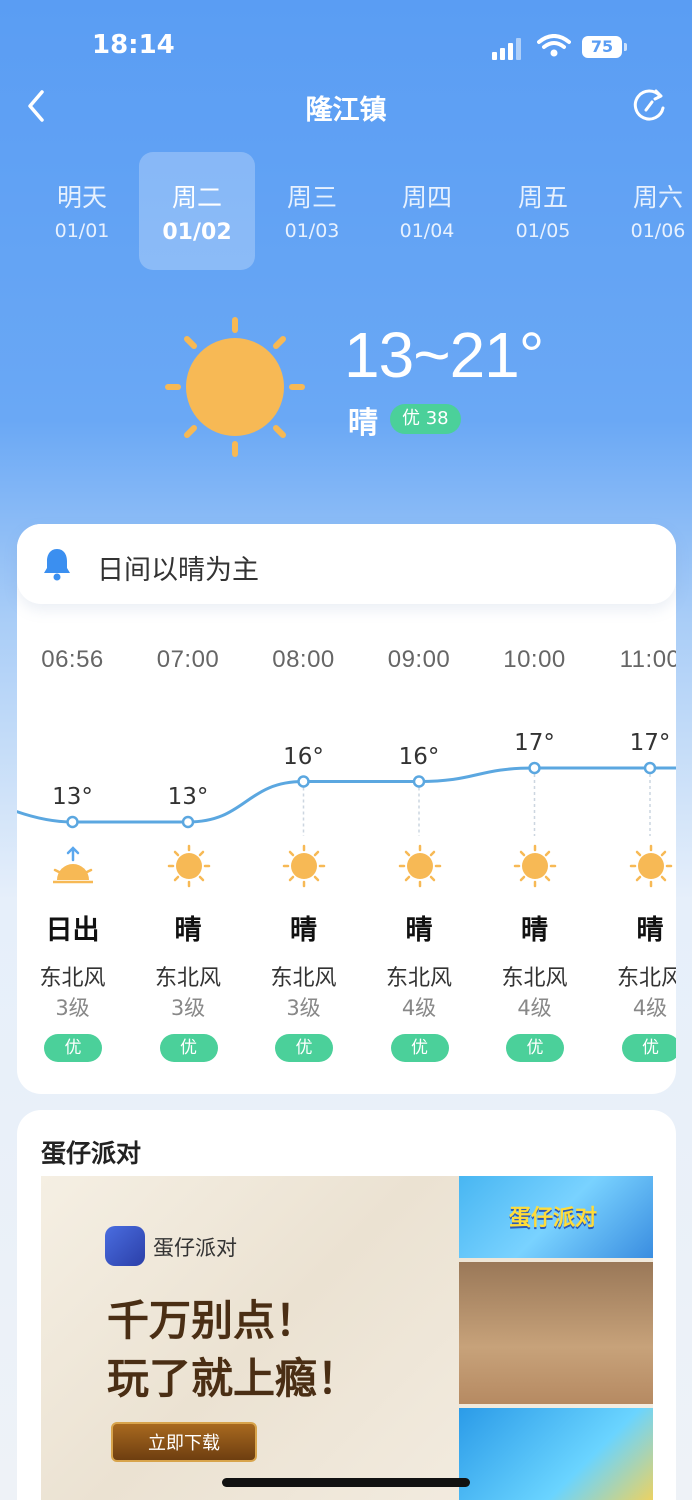 The image size is (692, 1500). What do you see at coordinates (184, 1442) in the screenshot?
I see `download-button: 立即下载` at bounding box center [184, 1442].